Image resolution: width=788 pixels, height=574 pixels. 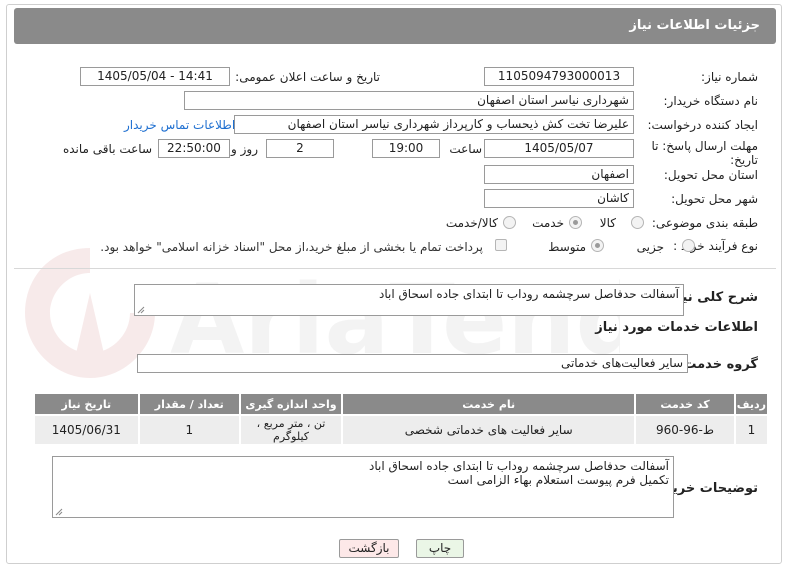 I want to click on divider, so click(x=395, y=268).